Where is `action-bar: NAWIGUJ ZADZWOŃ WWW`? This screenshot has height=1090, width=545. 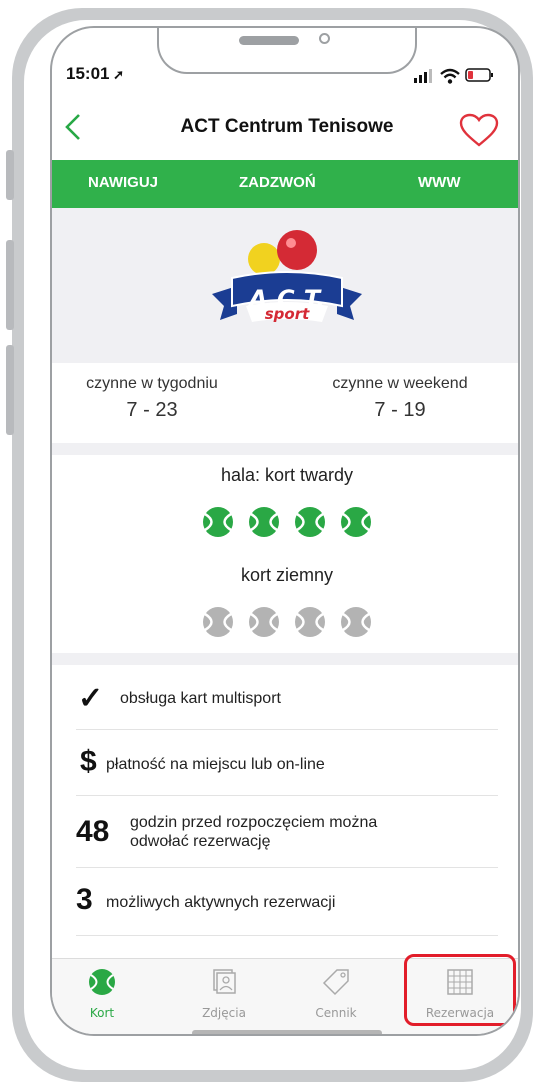
action-bar: NAWIGUJ ZADZWOŃ WWW is located at coordinates (285, 184).